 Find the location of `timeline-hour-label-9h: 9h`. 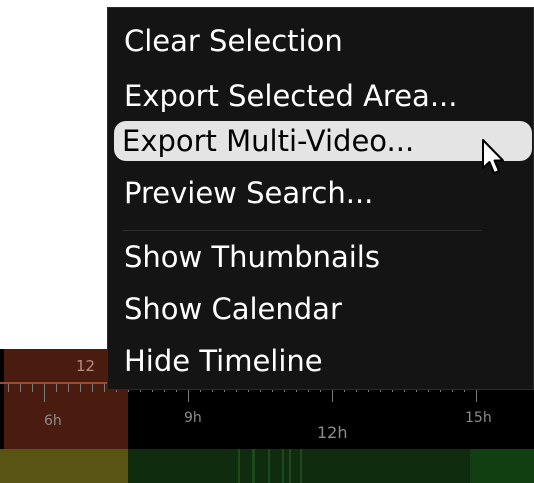

timeline-hour-label-9h: 9h is located at coordinates (193, 418).